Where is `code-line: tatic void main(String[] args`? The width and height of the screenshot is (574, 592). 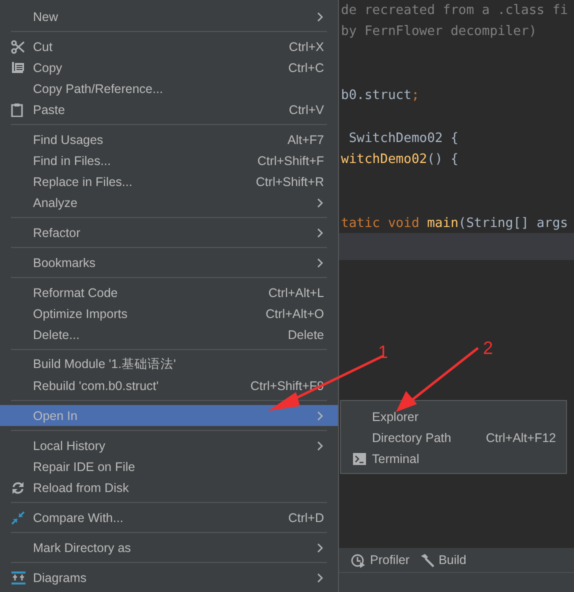
code-line: tatic void main(String[] args is located at coordinates (454, 223).